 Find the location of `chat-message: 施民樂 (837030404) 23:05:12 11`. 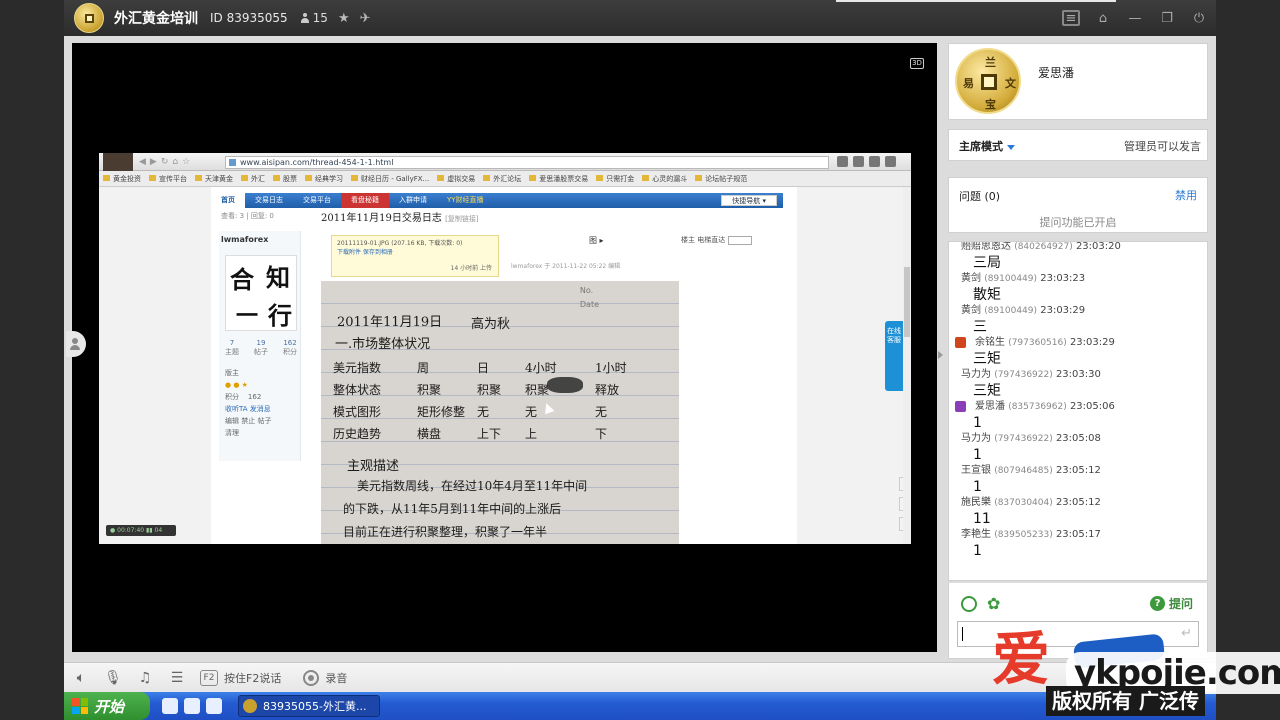

chat-message: 施民樂 (837030404) 23:05:12 11 is located at coordinates (1078, 511).